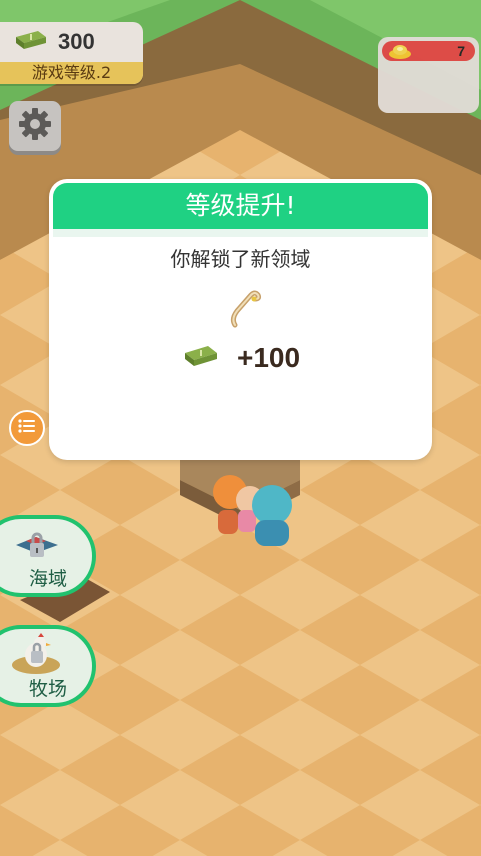 The width and height of the screenshot is (481, 856). Describe the element at coordinates (245, 311) in the screenshot. I see `hook-icon` at that location.